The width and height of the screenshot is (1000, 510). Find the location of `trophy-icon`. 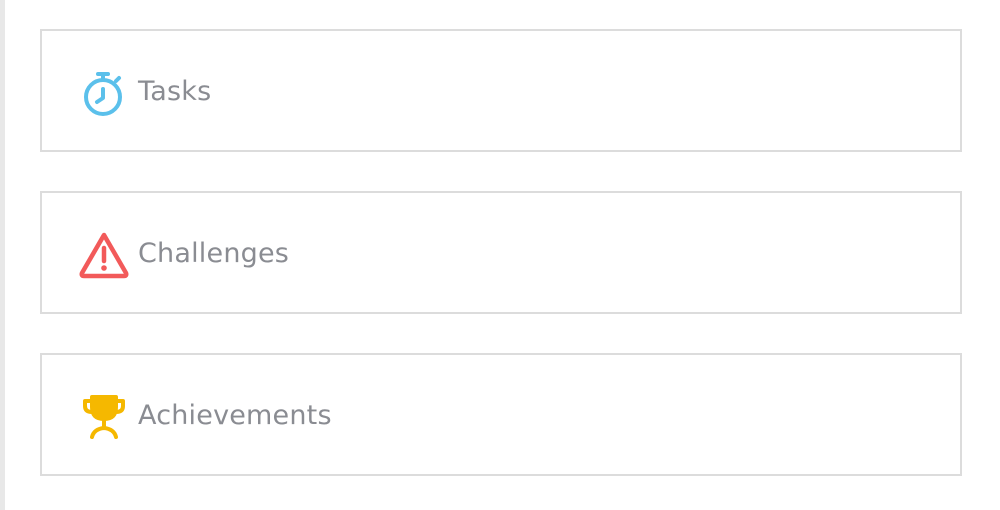

trophy-icon is located at coordinates (104, 417).